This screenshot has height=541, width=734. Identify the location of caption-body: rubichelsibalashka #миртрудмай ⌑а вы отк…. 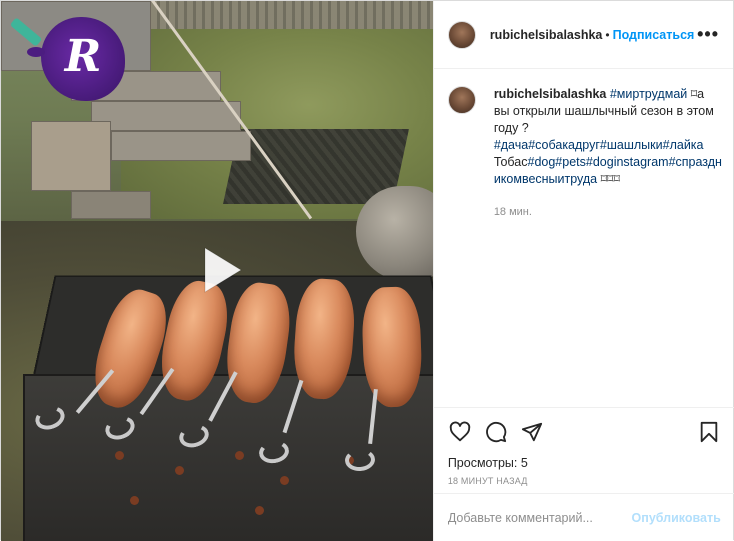
(608, 153).